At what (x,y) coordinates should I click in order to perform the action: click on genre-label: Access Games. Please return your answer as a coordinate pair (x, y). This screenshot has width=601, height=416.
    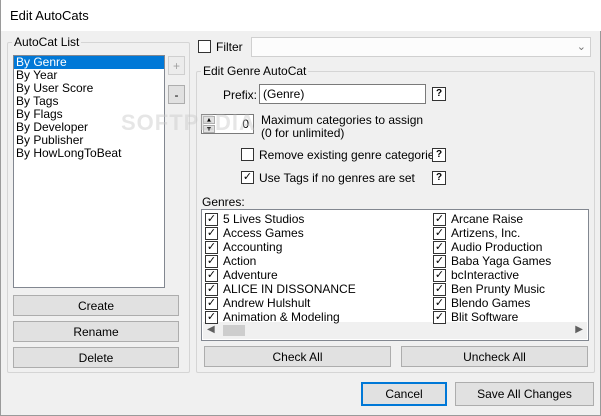
    Looking at the image, I should click on (263, 233).